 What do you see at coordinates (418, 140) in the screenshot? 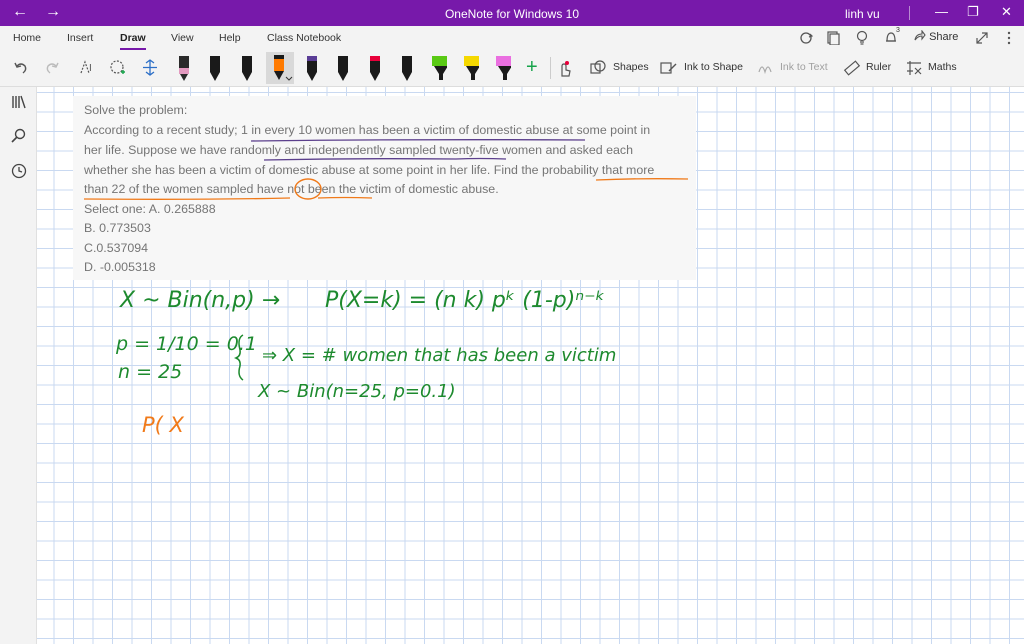
I see `ink-underline-study` at bounding box center [418, 140].